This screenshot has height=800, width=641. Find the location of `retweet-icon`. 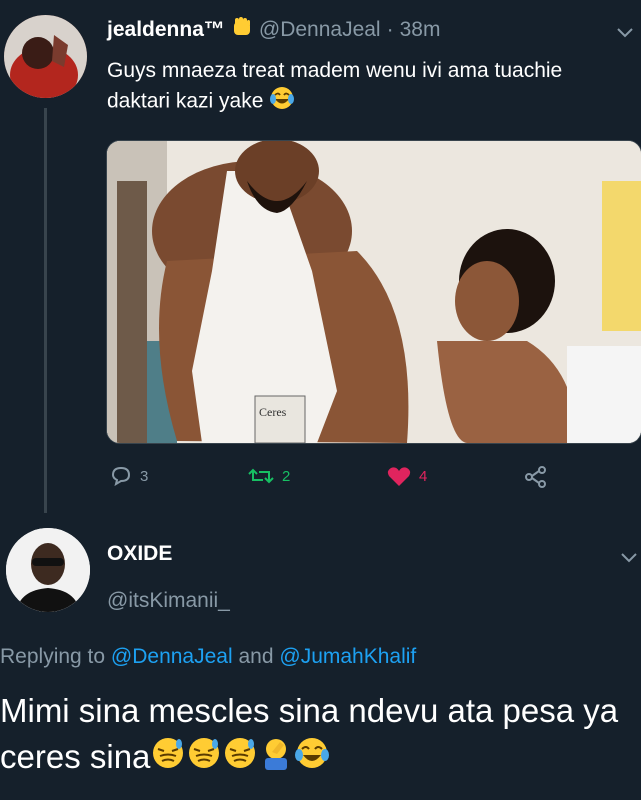

retweet-icon is located at coordinates (261, 476).